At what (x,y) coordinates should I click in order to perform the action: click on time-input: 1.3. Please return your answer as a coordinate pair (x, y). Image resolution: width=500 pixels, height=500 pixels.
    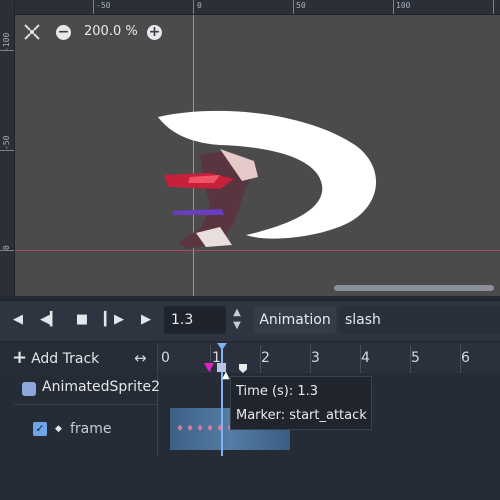
    Looking at the image, I should click on (195, 320).